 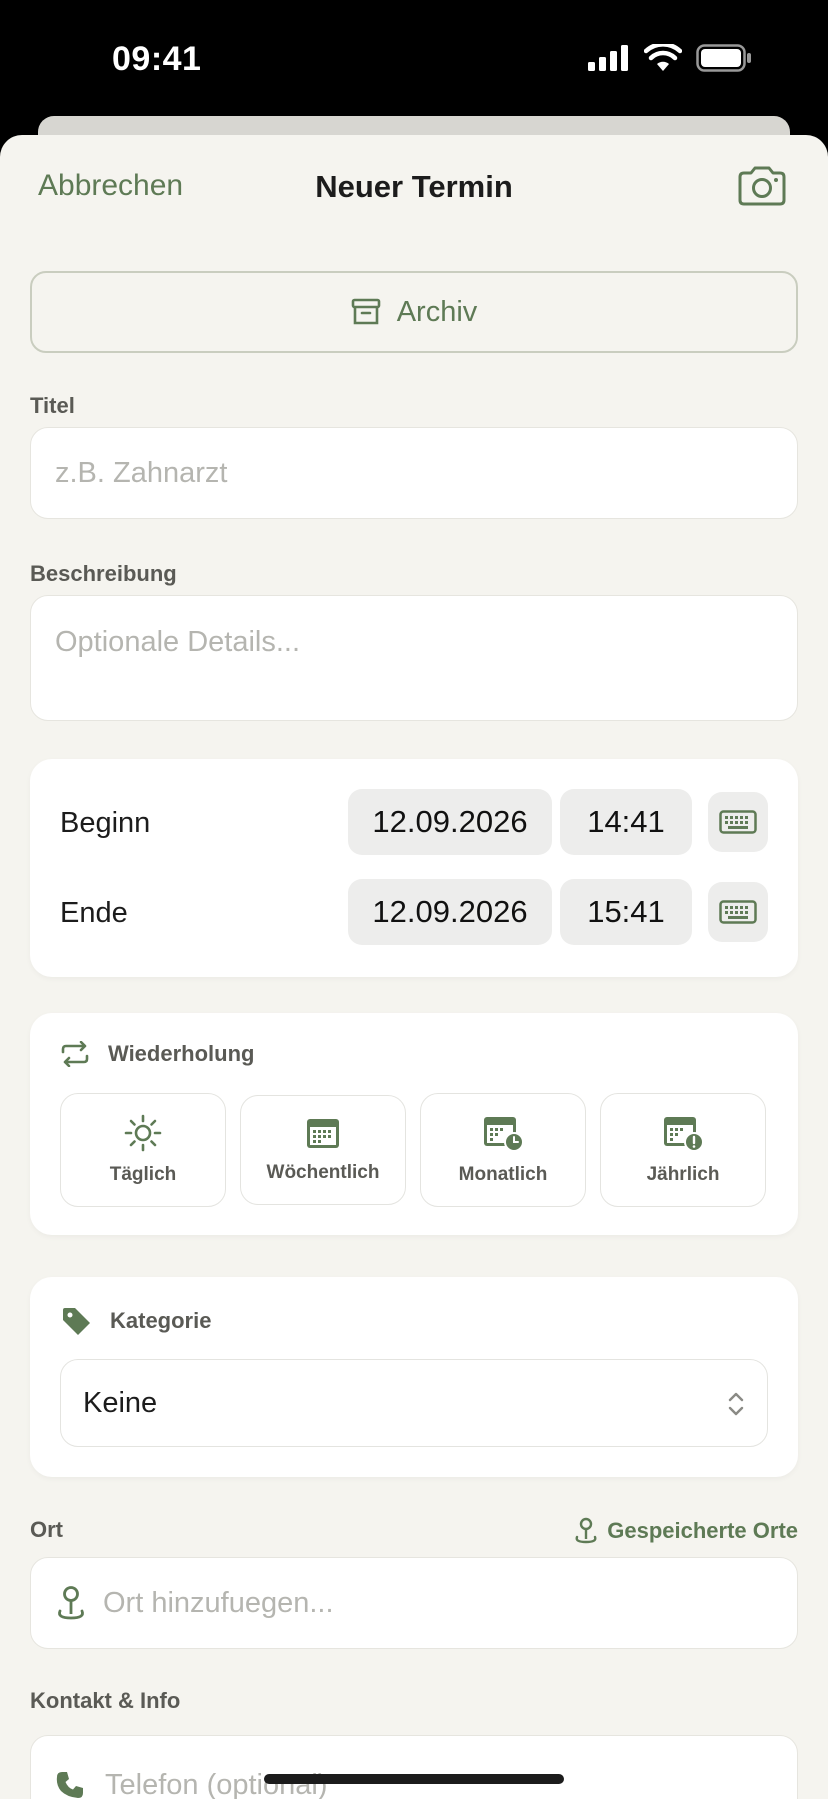 I want to click on repeat-option-yearly: Jährlich, so click(x=683, y=1150).